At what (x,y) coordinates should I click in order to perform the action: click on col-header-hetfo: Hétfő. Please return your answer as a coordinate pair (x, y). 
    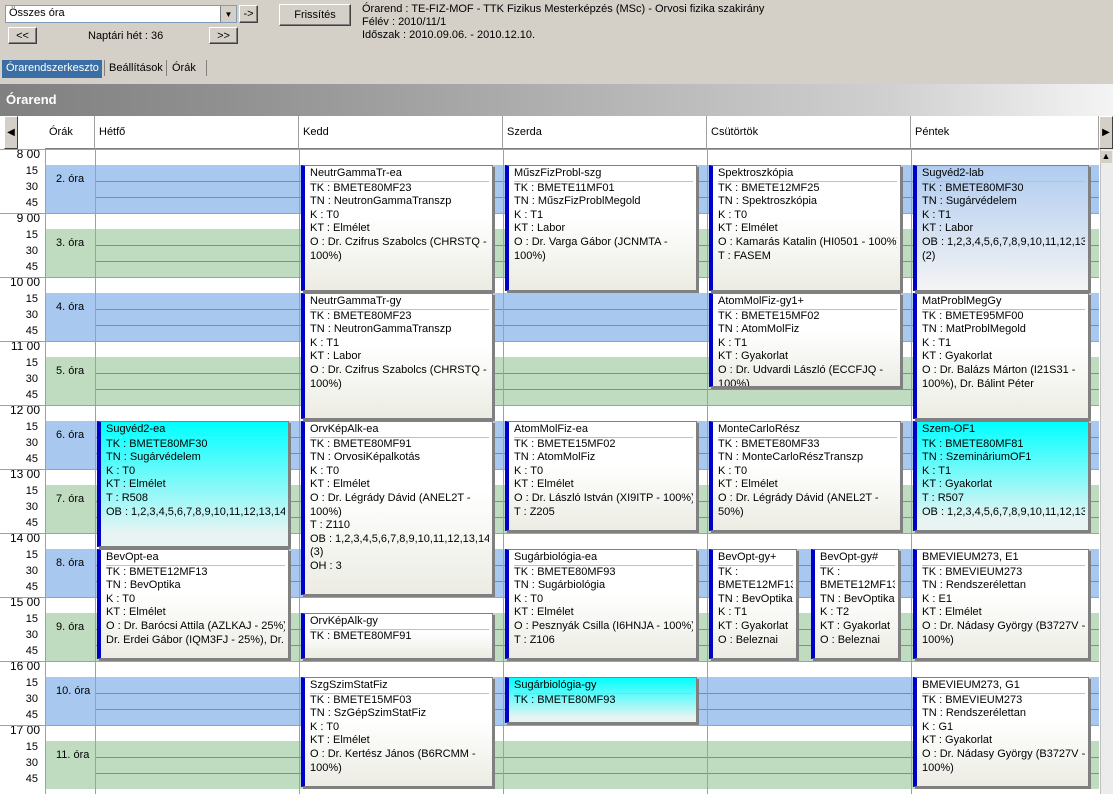
    Looking at the image, I should click on (197, 132).